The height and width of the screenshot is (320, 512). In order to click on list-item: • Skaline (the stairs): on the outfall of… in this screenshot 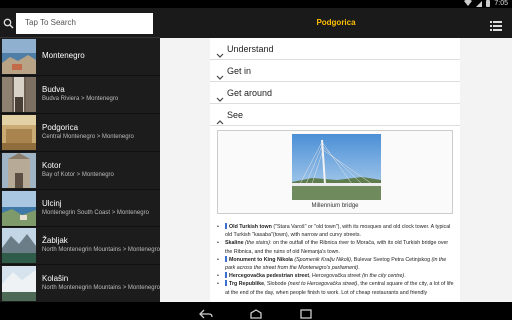, I will do `click(333, 247)`.